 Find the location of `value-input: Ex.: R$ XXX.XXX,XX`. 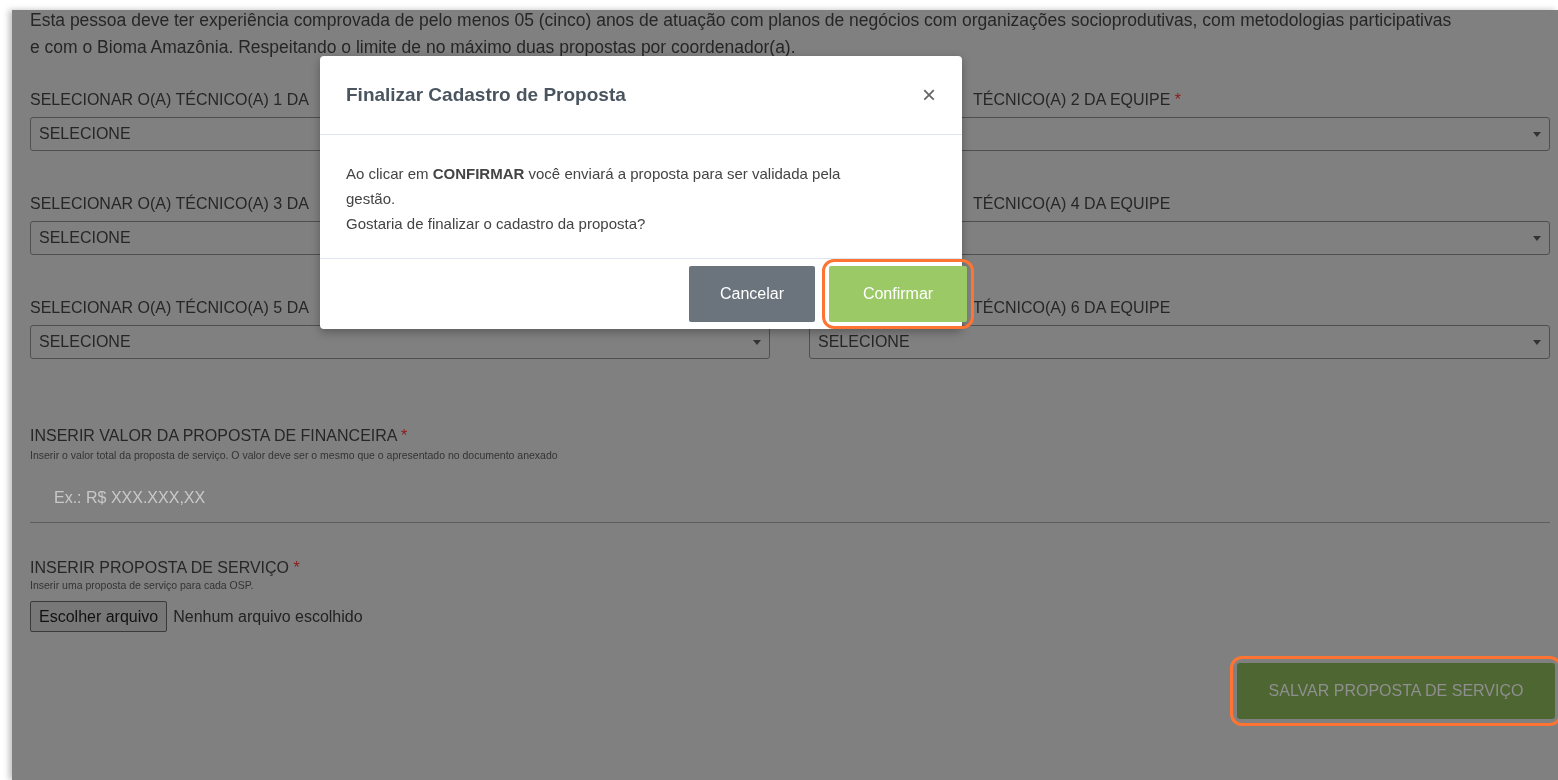

value-input: Ex.: R$ XXX.XXX,XX is located at coordinates (790, 503).